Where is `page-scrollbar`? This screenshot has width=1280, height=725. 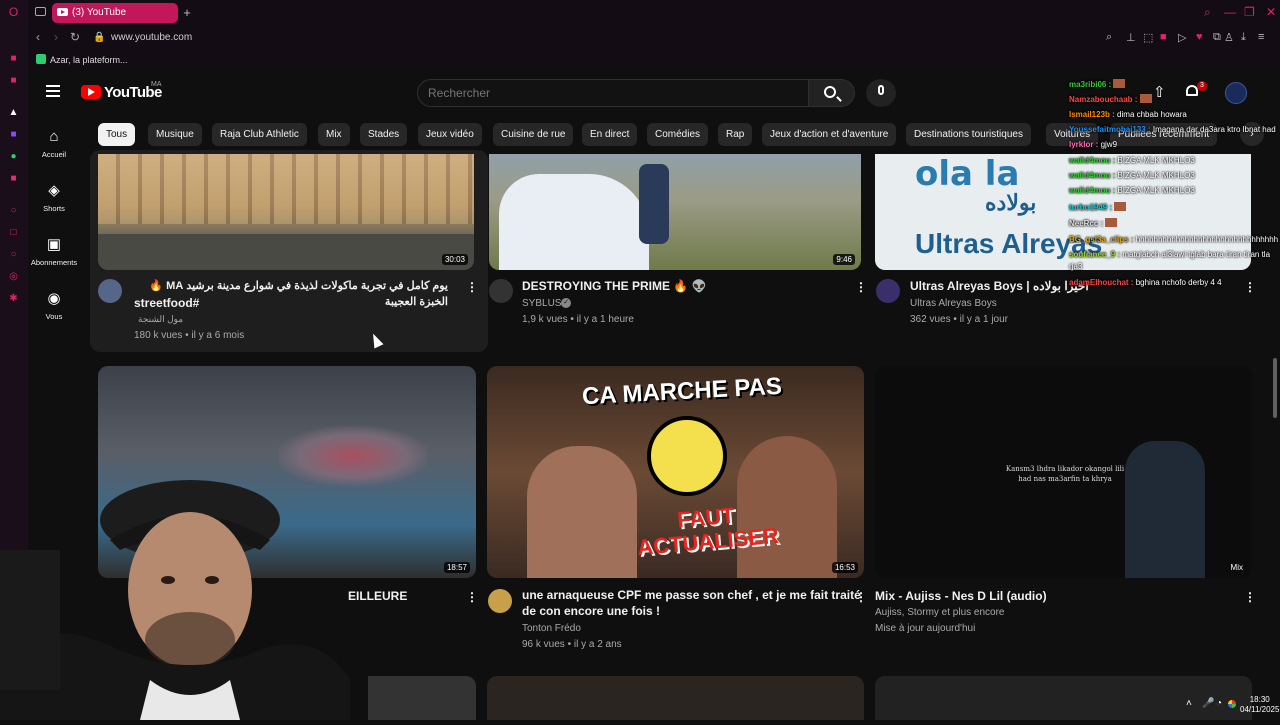
page-scrollbar is located at coordinates (1275, 388).